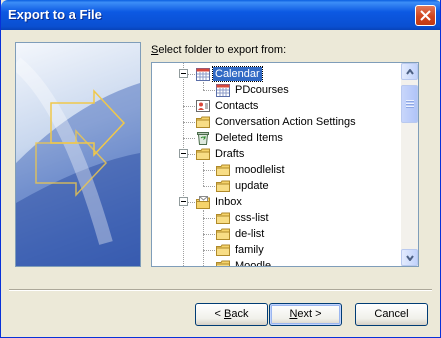 The width and height of the screenshot is (441, 338). Describe the element at coordinates (220, 290) in the screenshot. I see `separator` at that location.